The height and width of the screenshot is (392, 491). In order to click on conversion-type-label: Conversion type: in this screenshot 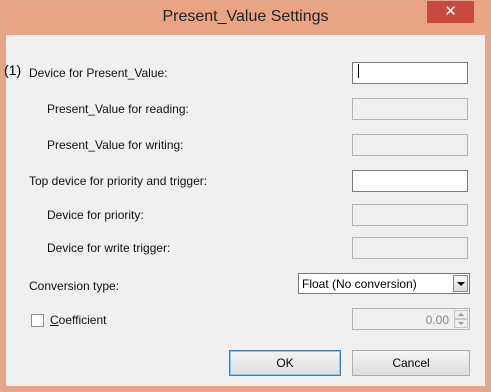, I will do `click(74, 286)`.